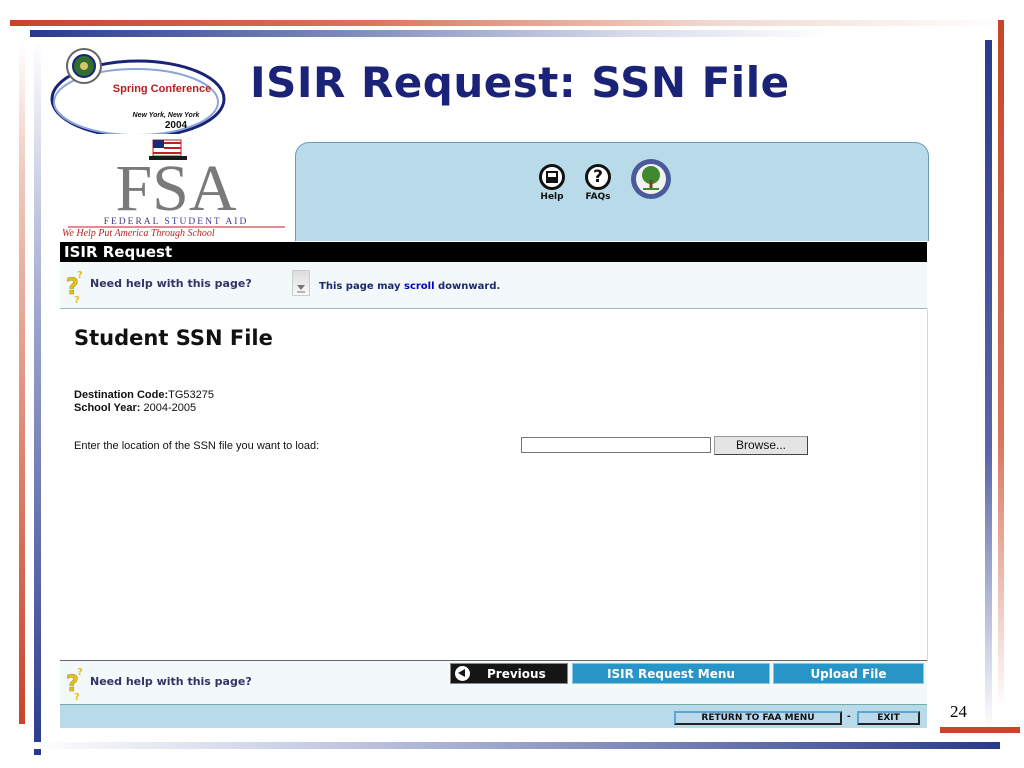 This screenshot has width=1024, height=768. What do you see at coordinates (191, 395) in the screenshot?
I see `destination-code-value: TG53275` at bounding box center [191, 395].